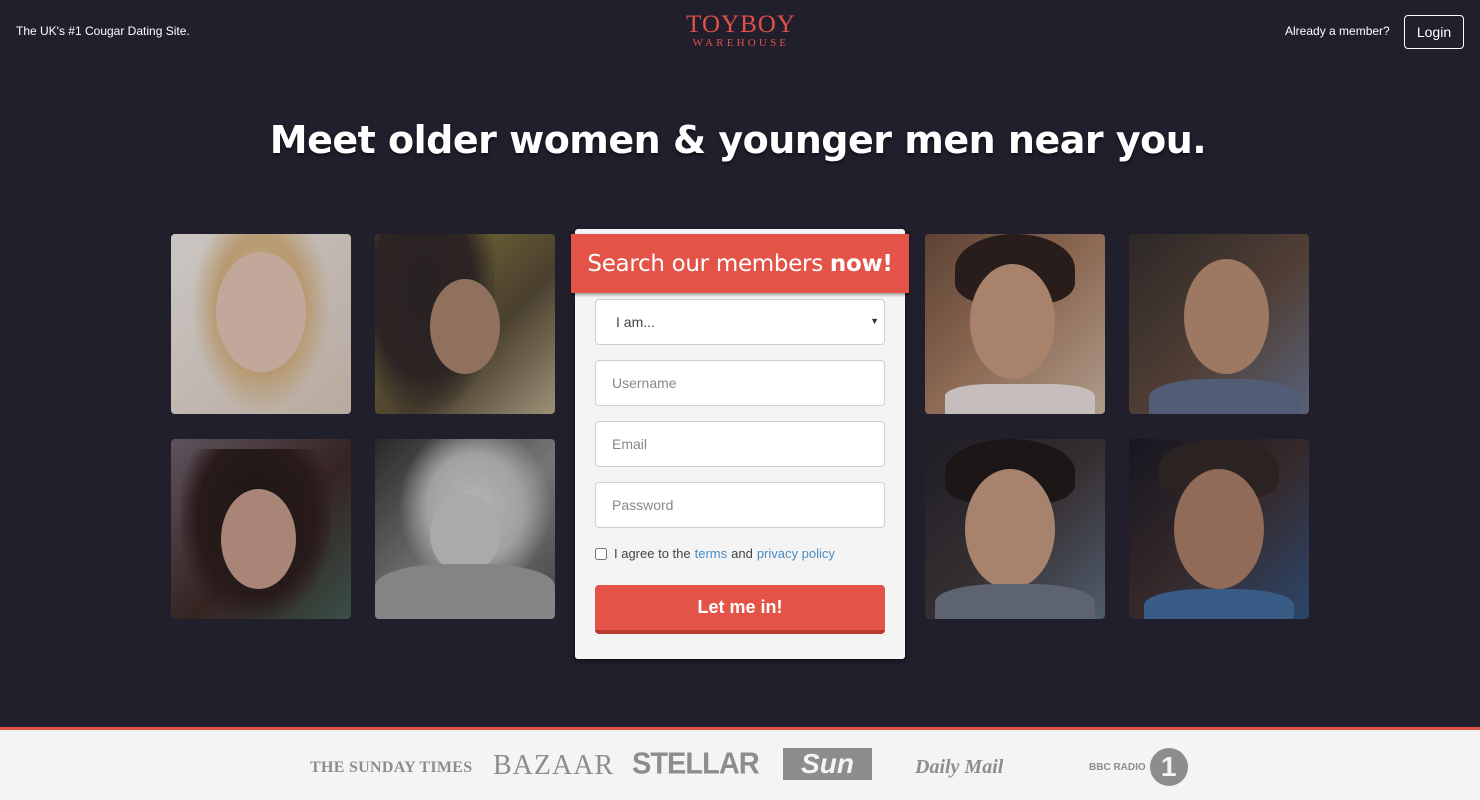 The image size is (1480, 800). What do you see at coordinates (959, 767) in the screenshot?
I see `daily-mail-logo: Daily Mail` at bounding box center [959, 767].